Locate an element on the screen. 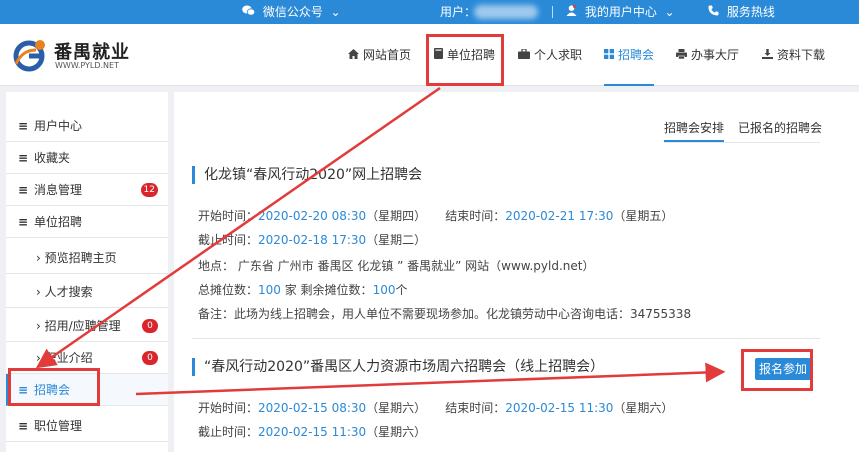  annotation-box-employer is located at coordinates (465, 60).